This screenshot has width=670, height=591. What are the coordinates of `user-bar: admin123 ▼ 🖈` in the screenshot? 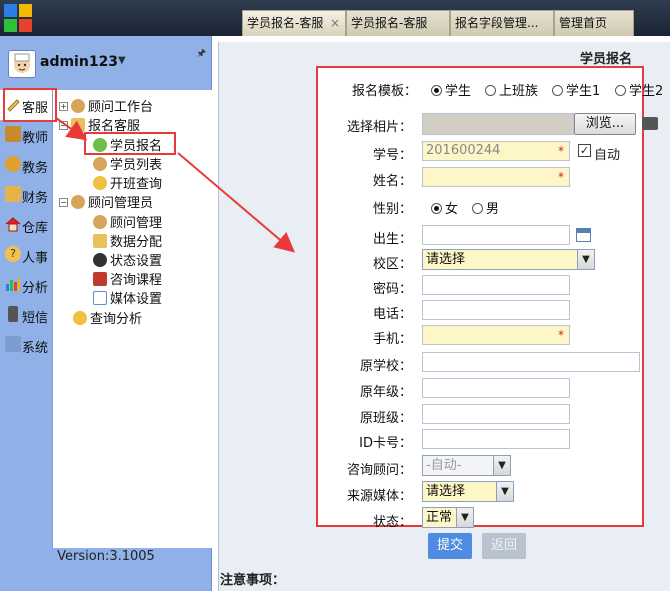 It's located at (106, 64).